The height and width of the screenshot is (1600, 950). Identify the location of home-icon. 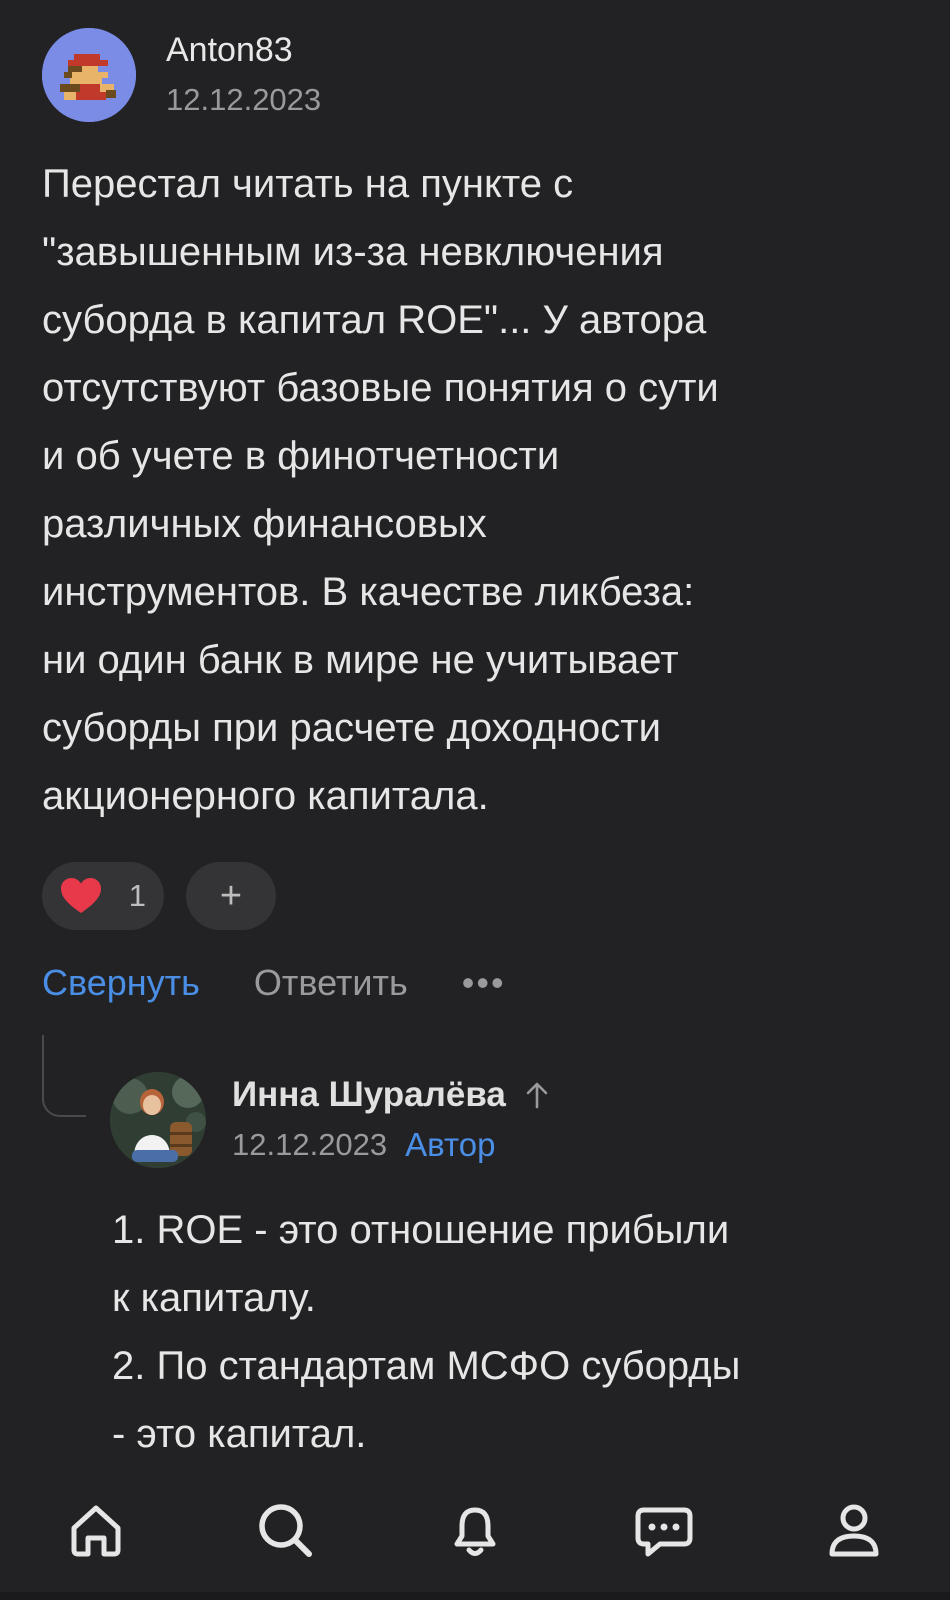
(96, 1531).